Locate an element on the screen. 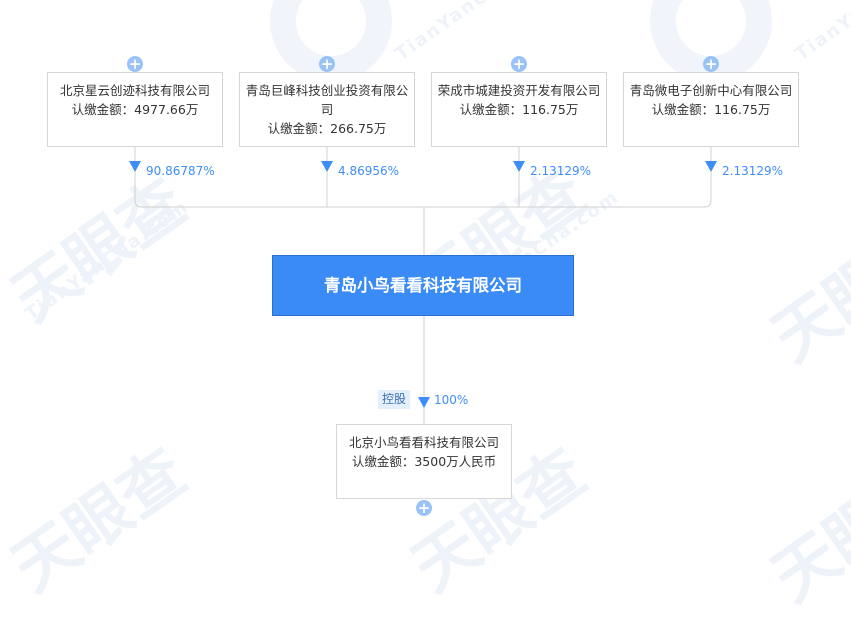 The width and height of the screenshot is (851, 619). shareholder-node-1: 北京星云创迹科技有限公司 认缴金额：4977.66万 is located at coordinates (135, 109).